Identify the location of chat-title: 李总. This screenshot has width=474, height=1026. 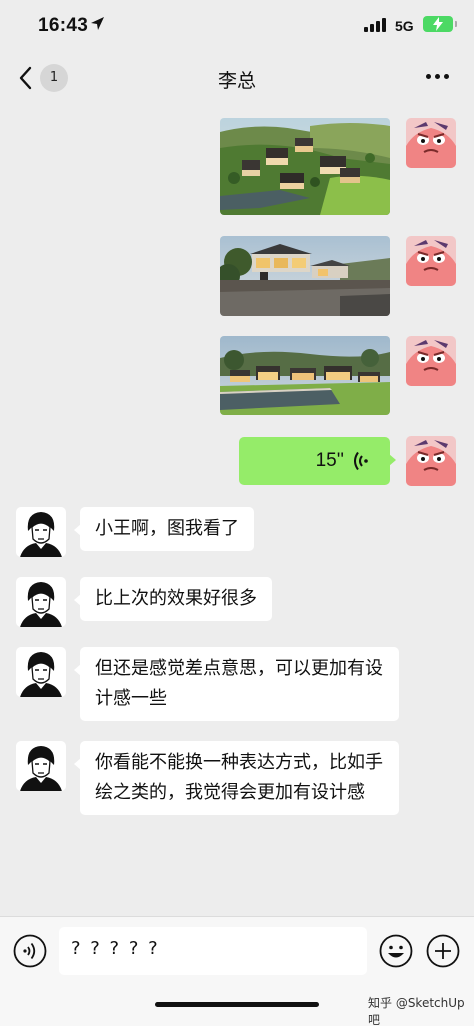
(236, 81).